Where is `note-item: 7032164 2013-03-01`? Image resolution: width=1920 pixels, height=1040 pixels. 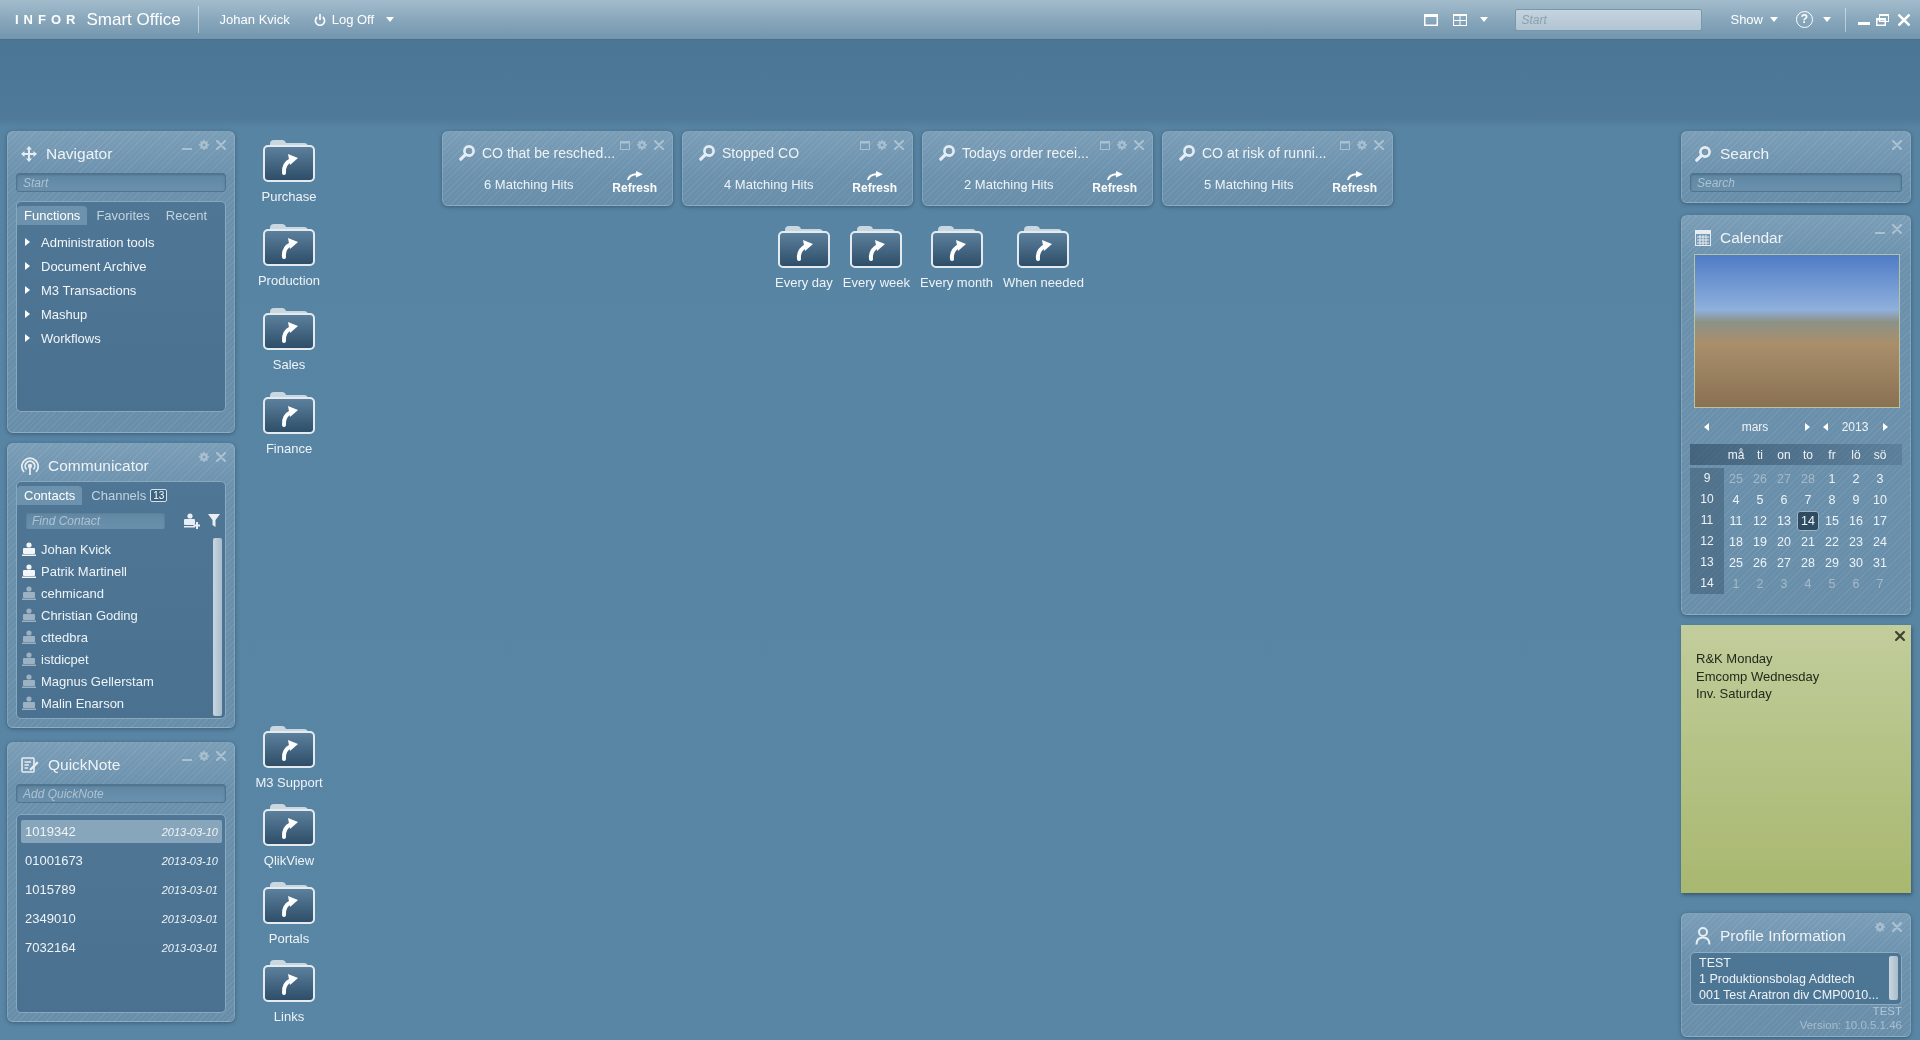 note-item: 7032164 2013-03-01 is located at coordinates (121, 947).